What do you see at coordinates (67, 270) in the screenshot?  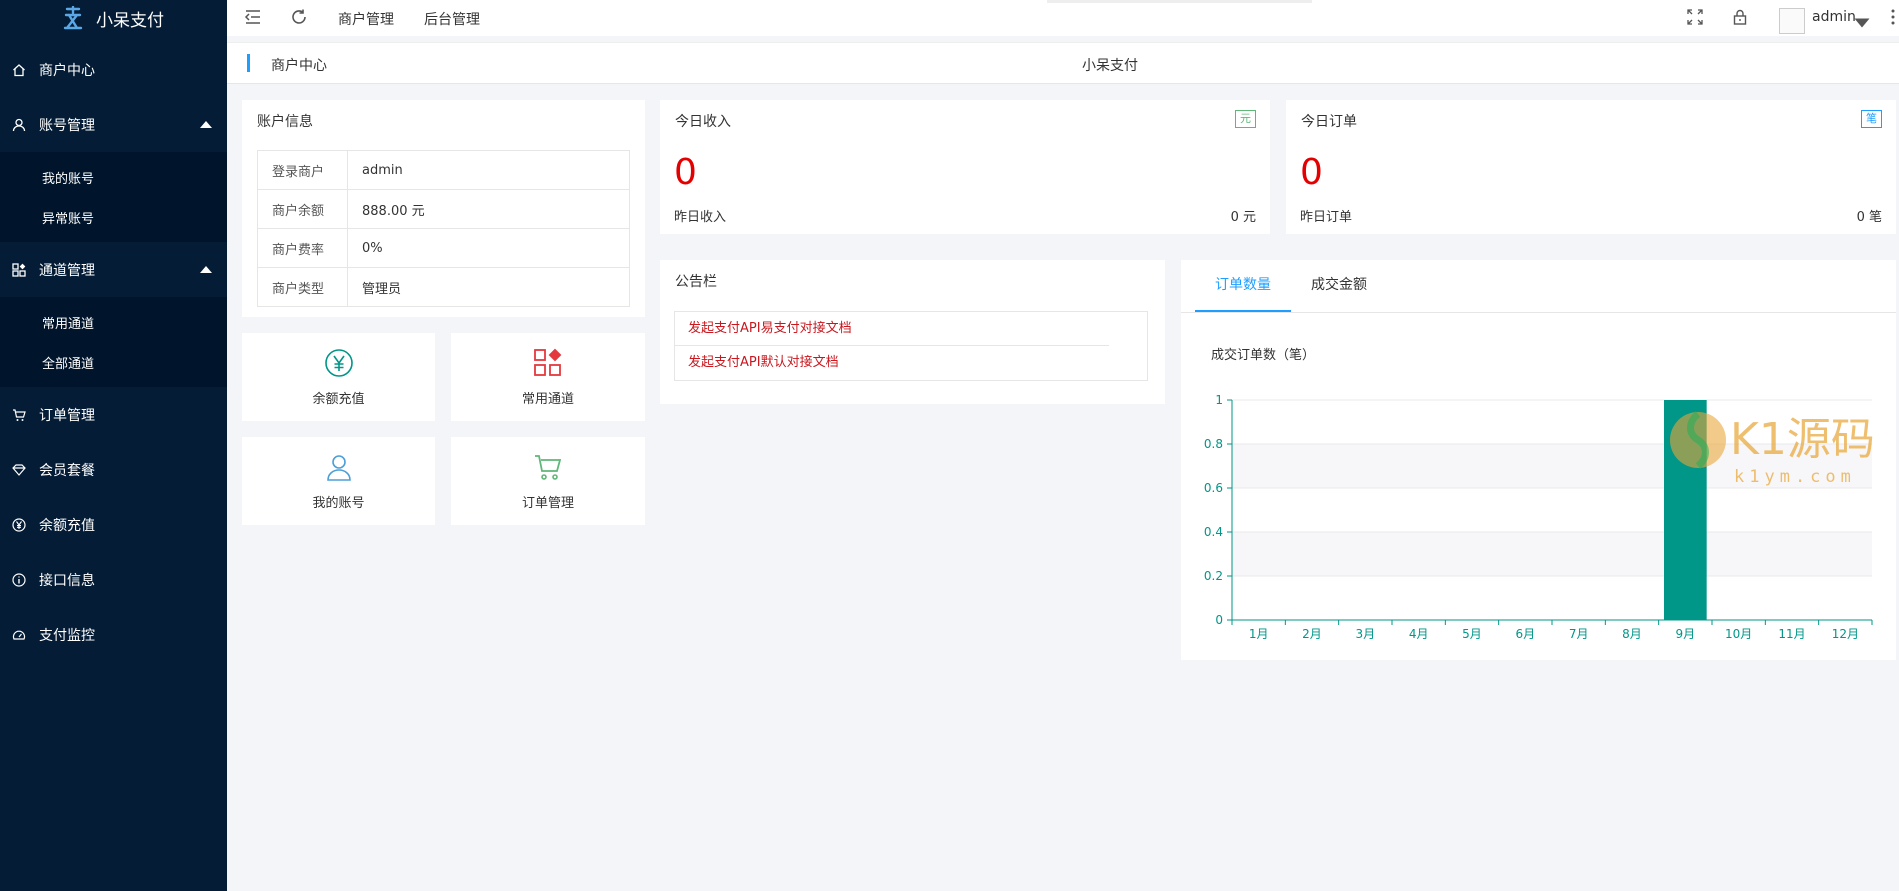 I see `sidebar-item-label: 通道管理` at bounding box center [67, 270].